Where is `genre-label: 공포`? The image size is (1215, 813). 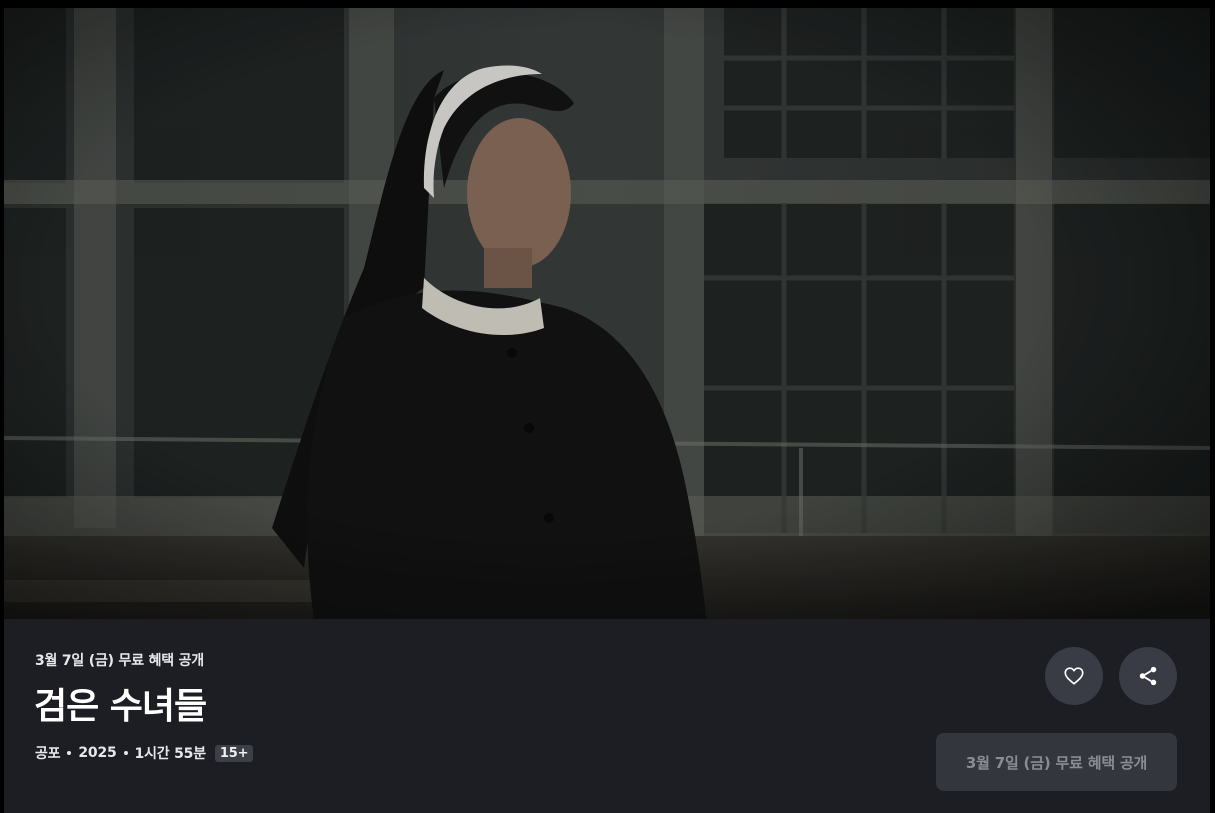 genre-label: 공포 is located at coordinates (48, 754).